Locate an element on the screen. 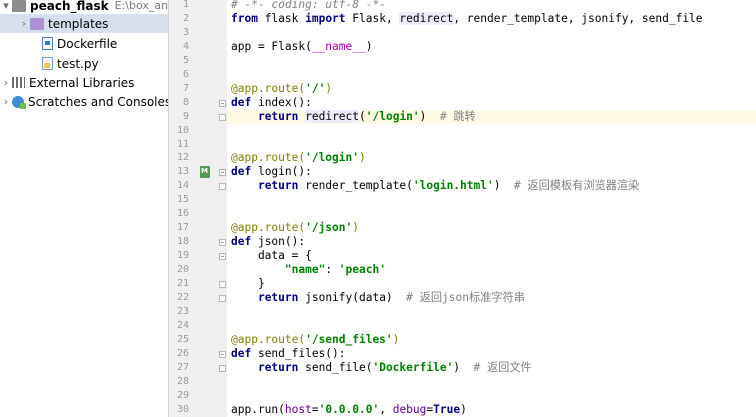  line-number: 26 is located at coordinates (182, 353).